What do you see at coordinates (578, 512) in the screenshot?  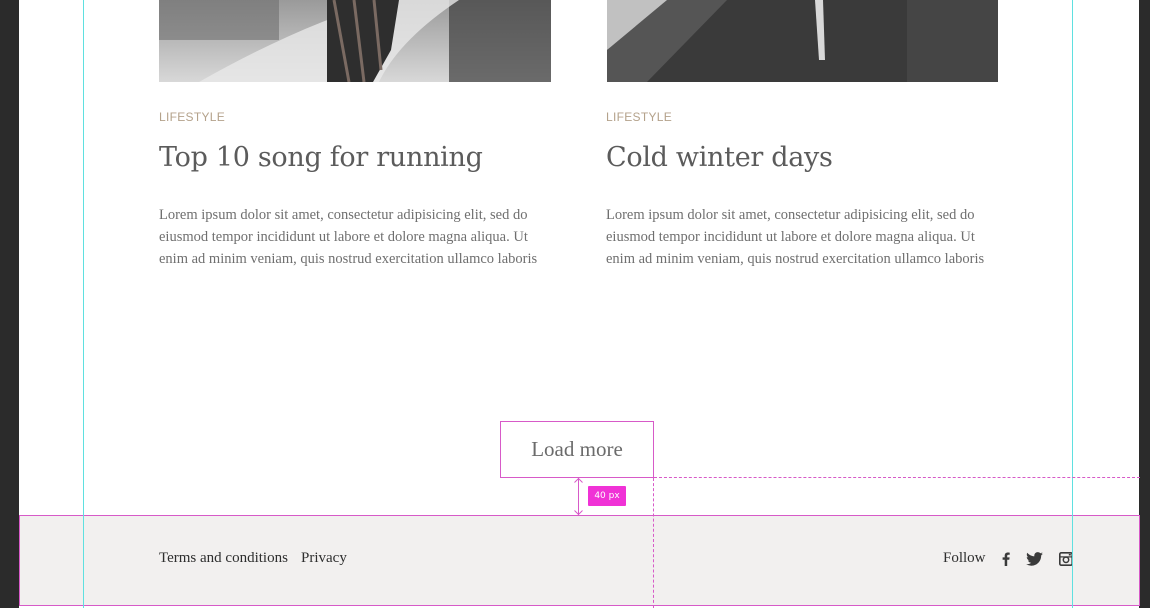 I see `measure-arrow-down-icon` at bounding box center [578, 512].